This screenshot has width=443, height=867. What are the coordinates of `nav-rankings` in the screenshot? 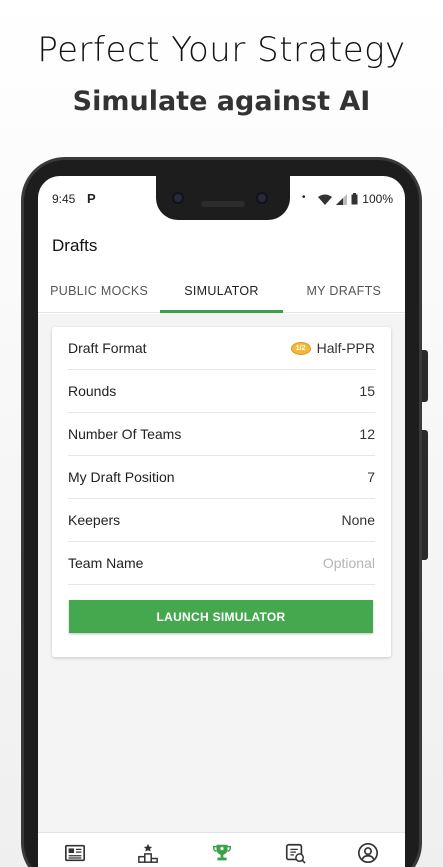 It's located at (147, 850).